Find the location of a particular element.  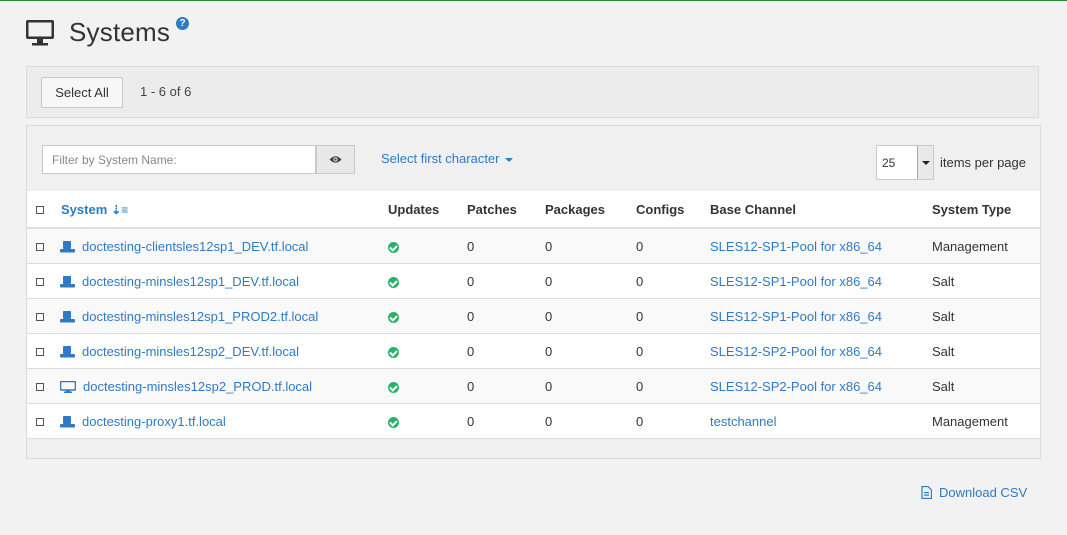

column-updates: Updates is located at coordinates (427, 210).